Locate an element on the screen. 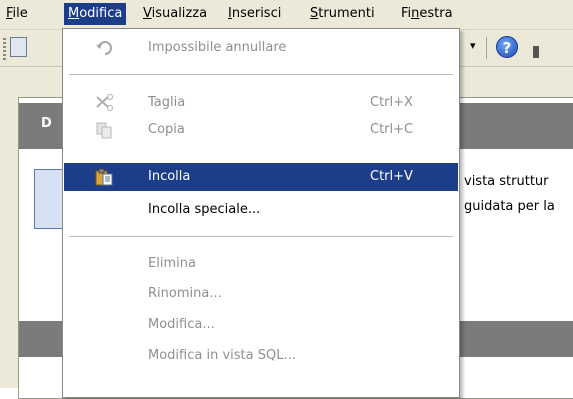 This screenshot has height=399, width=573. help-icon: ? is located at coordinates (507, 47).